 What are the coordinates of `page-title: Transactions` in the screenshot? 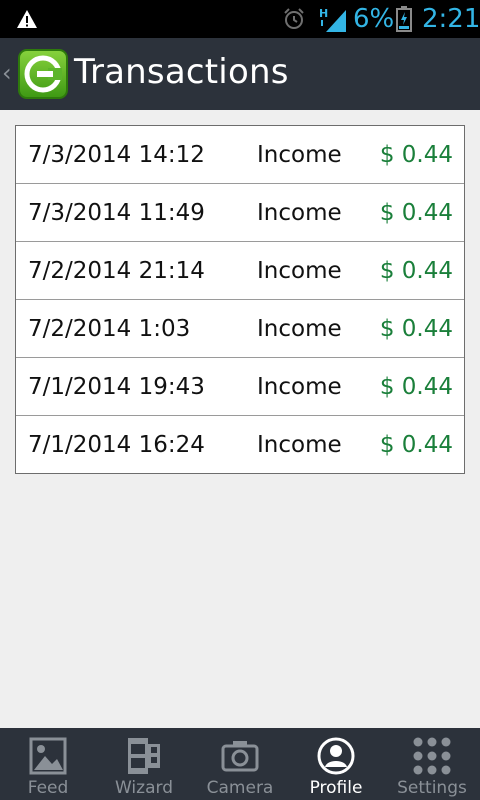 It's located at (181, 72).